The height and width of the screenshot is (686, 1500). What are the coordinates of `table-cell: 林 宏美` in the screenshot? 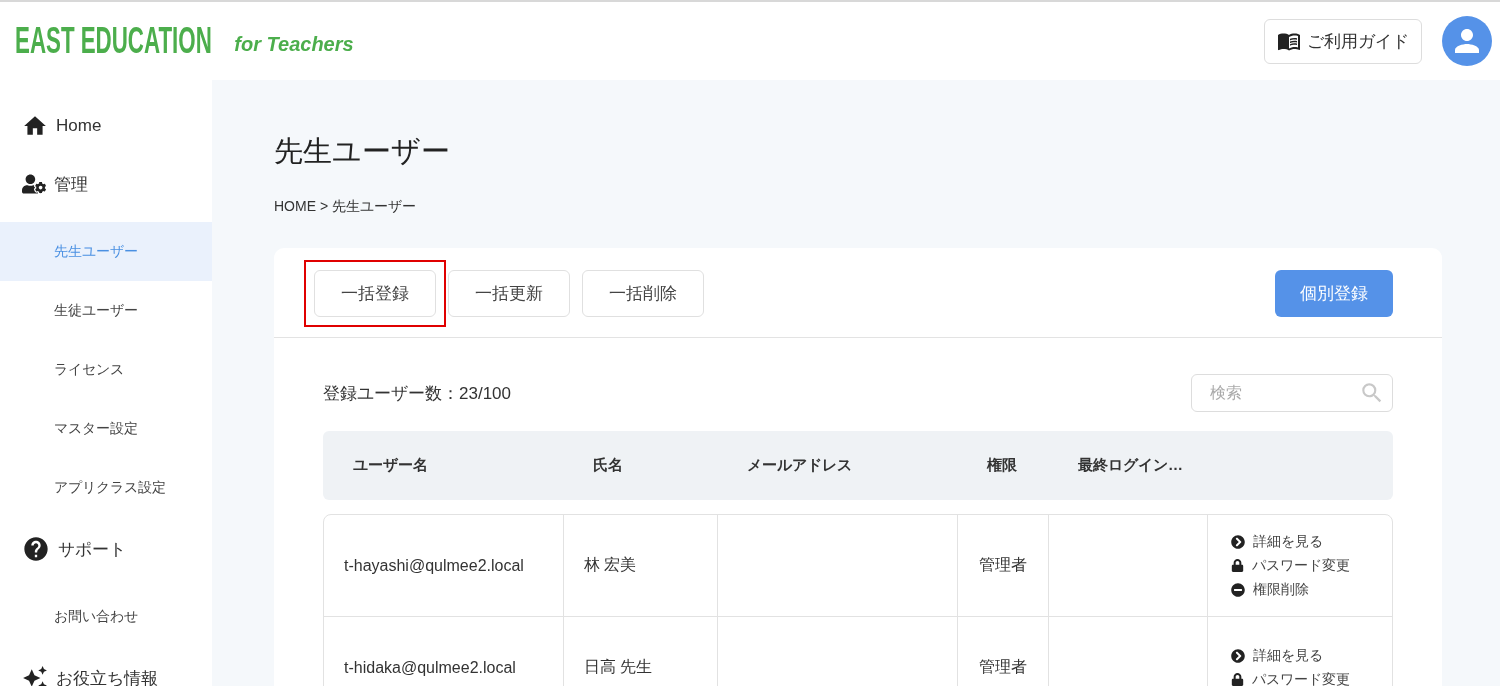 It's located at (641, 565).